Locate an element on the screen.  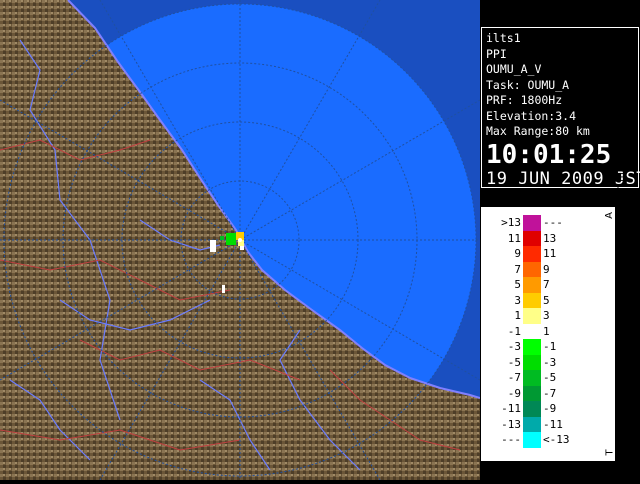
legend-top-marker: A is located at coordinates (610, 215).